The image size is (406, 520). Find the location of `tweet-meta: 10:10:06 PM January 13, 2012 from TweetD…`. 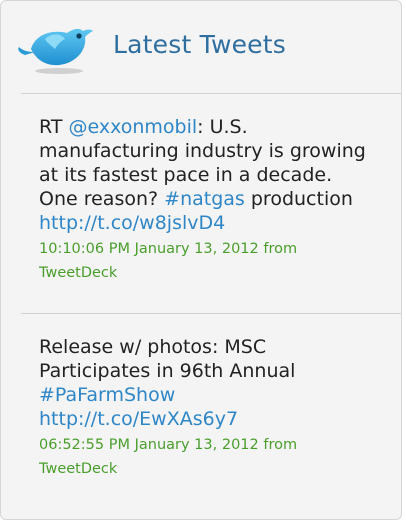

tweet-meta: 10:10:06 PM January 13, 2012 from TweetD… is located at coordinates (204, 261).